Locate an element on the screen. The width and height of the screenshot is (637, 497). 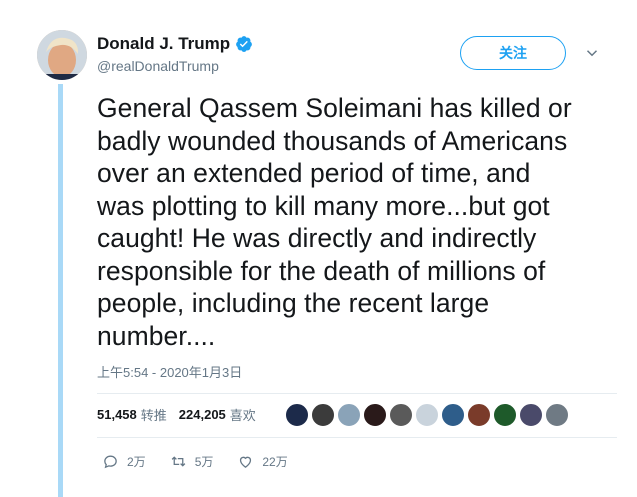
tweet-line: badly wounded thousands of Americans is located at coordinates (332, 140).